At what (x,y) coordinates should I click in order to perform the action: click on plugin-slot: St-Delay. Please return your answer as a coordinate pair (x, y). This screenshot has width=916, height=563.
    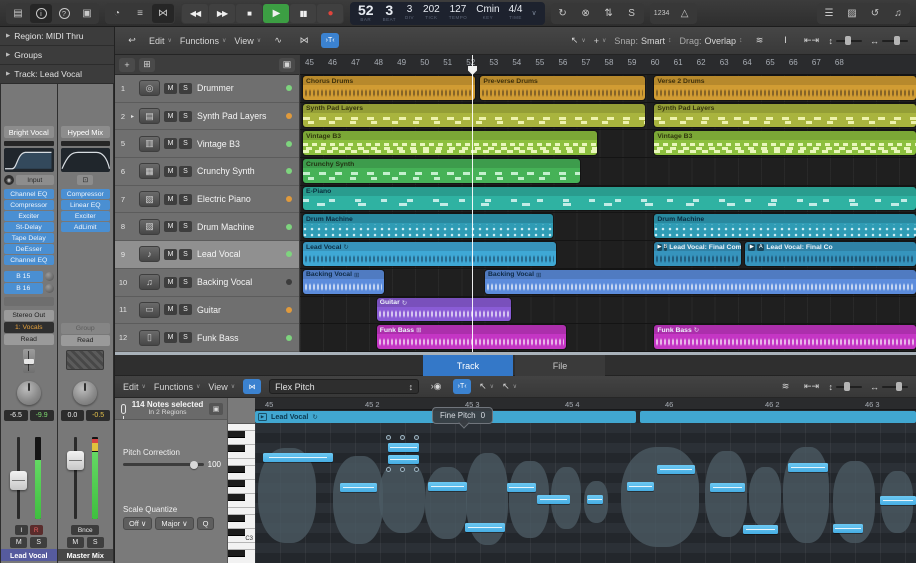
    Looking at the image, I should click on (29, 227).